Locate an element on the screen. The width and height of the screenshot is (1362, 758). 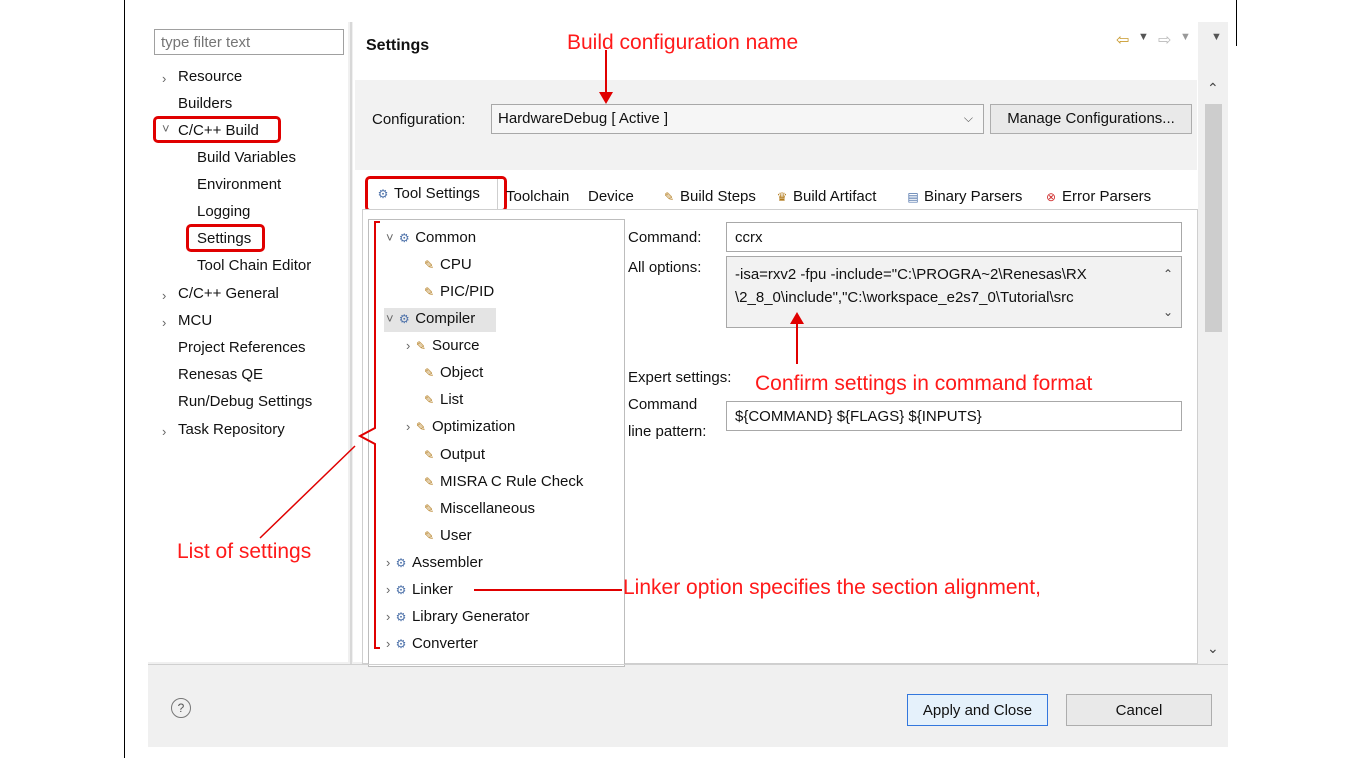
list-pointer is located at coordinates (307, 492).